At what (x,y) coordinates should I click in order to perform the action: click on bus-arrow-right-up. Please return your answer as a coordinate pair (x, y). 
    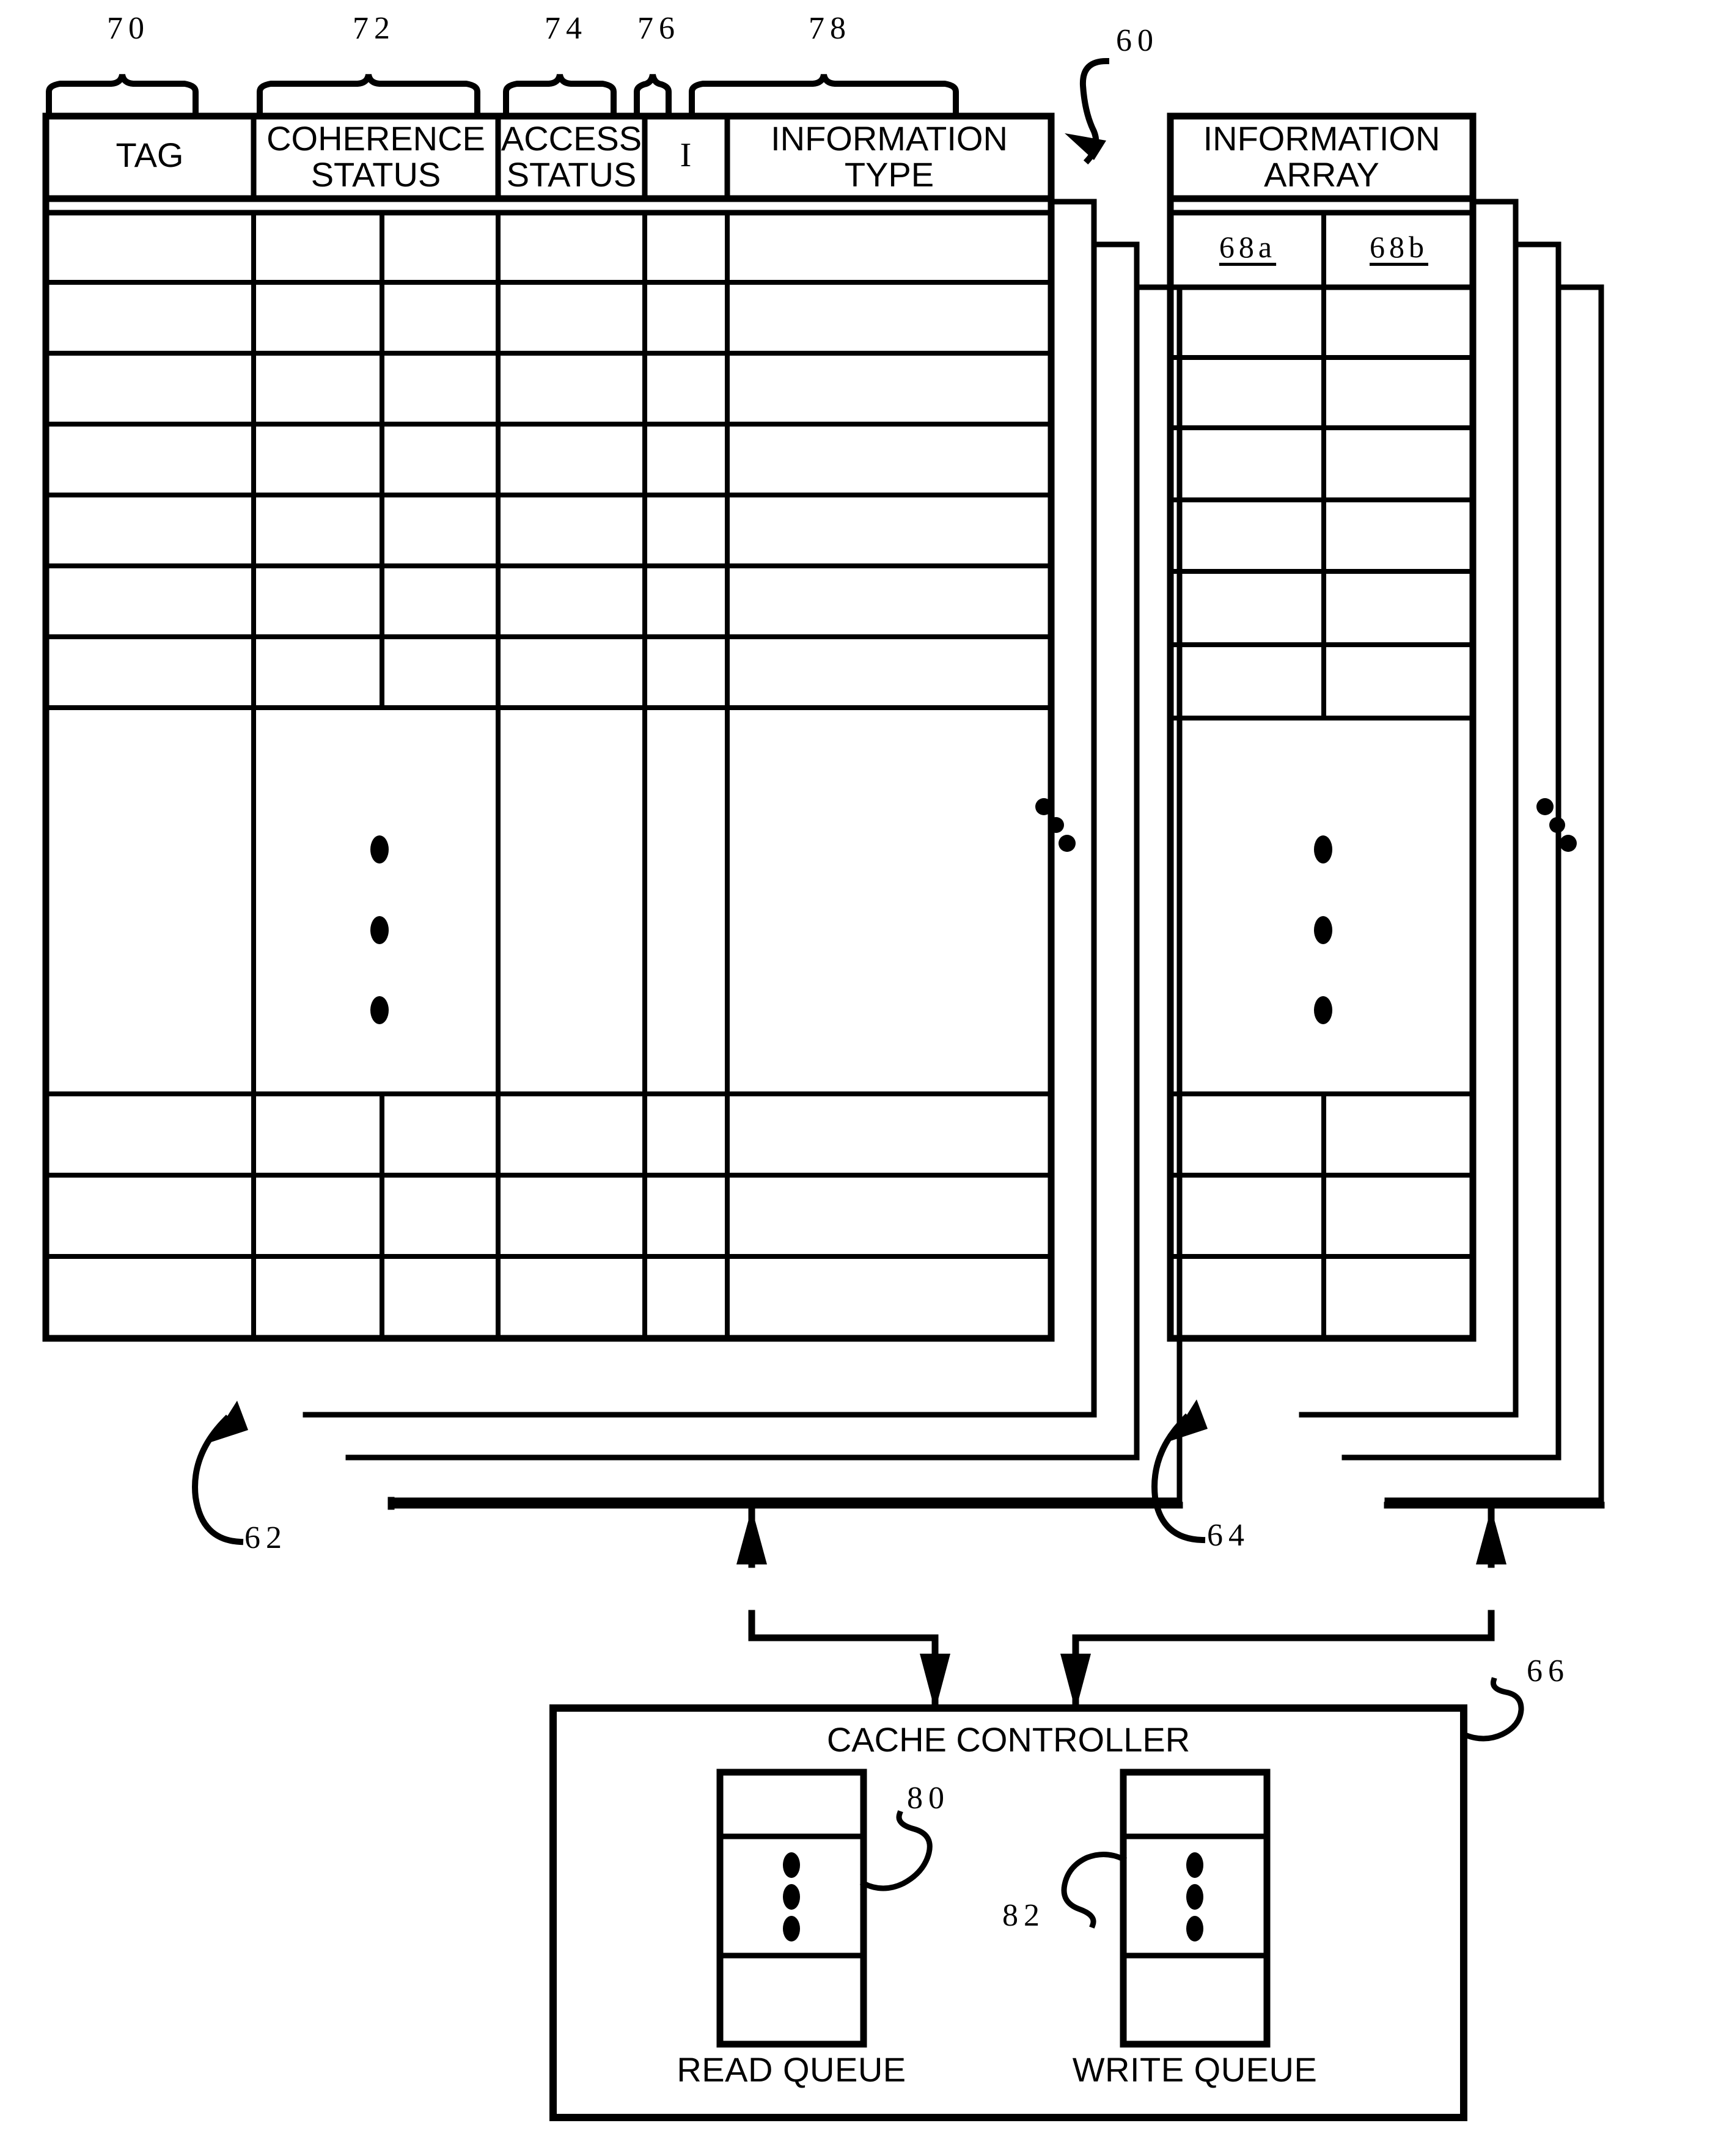
    Looking at the image, I should click on (1491, 1536).